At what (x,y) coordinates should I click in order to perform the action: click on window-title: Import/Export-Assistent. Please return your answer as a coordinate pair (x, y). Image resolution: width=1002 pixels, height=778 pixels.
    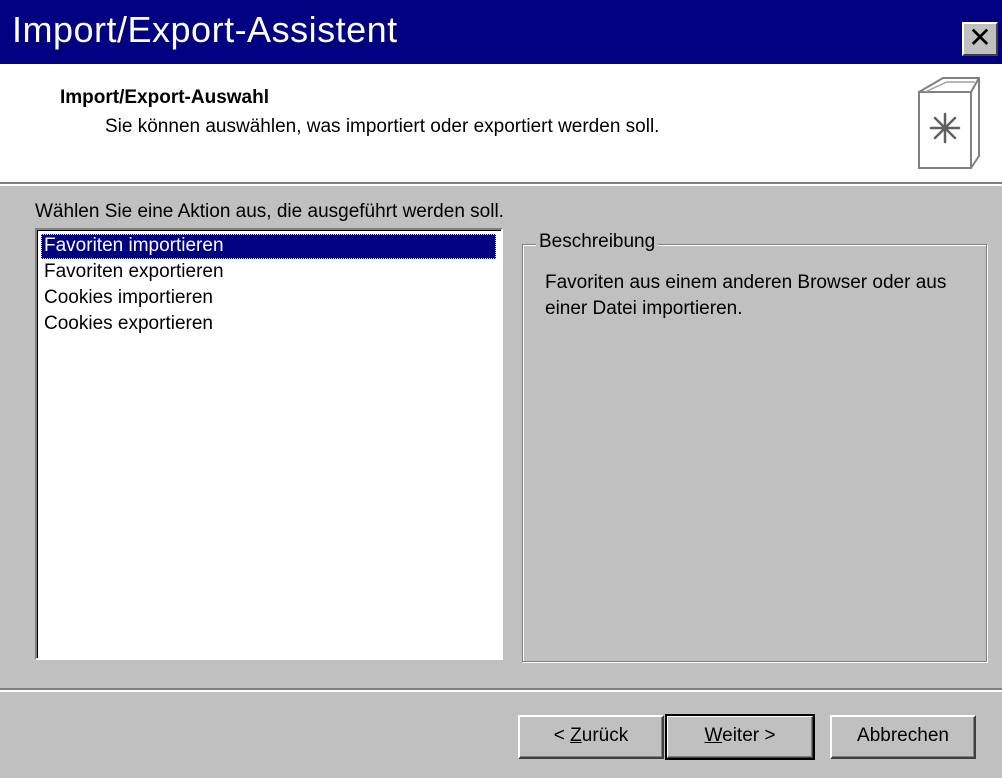
    Looking at the image, I should click on (205, 29).